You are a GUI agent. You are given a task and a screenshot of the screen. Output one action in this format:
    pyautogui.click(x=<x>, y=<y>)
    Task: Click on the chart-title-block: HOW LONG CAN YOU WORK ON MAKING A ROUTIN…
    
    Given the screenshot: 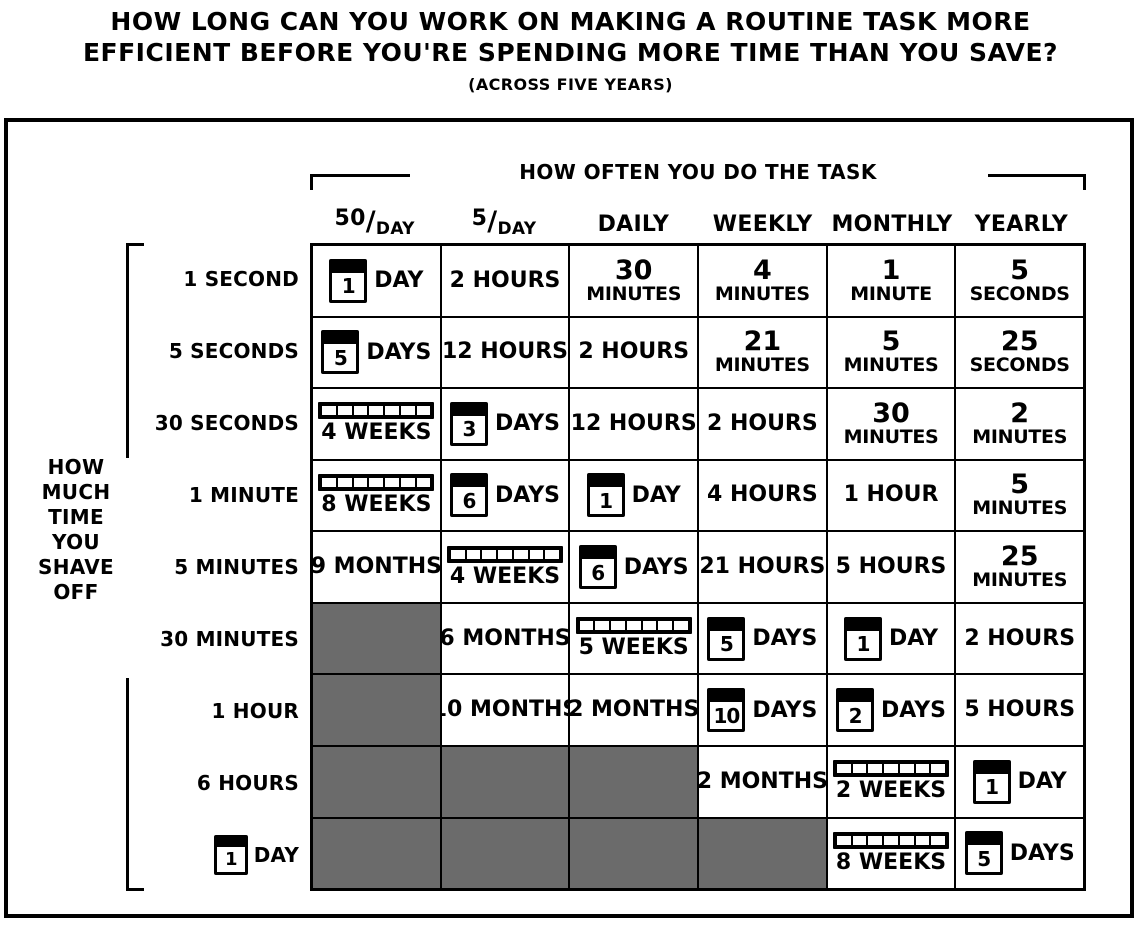 What is the action you would take?
    pyautogui.click(x=570, y=51)
    